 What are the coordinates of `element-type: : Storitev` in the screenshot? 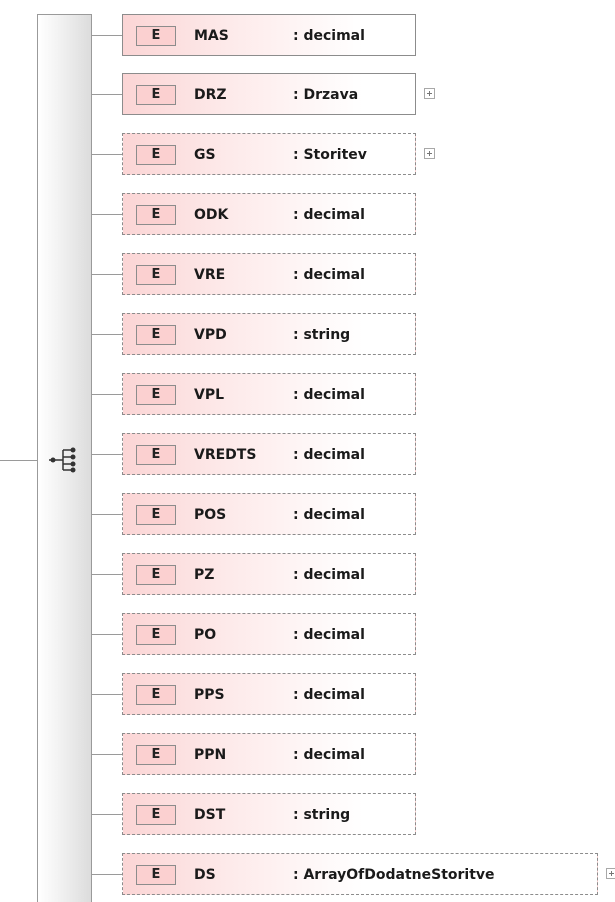 It's located at (330, 155).